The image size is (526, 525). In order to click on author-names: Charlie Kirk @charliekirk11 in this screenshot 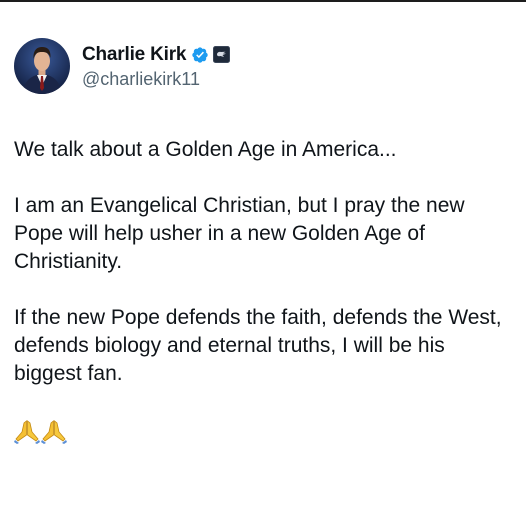, I will do `click(156, 66)`.